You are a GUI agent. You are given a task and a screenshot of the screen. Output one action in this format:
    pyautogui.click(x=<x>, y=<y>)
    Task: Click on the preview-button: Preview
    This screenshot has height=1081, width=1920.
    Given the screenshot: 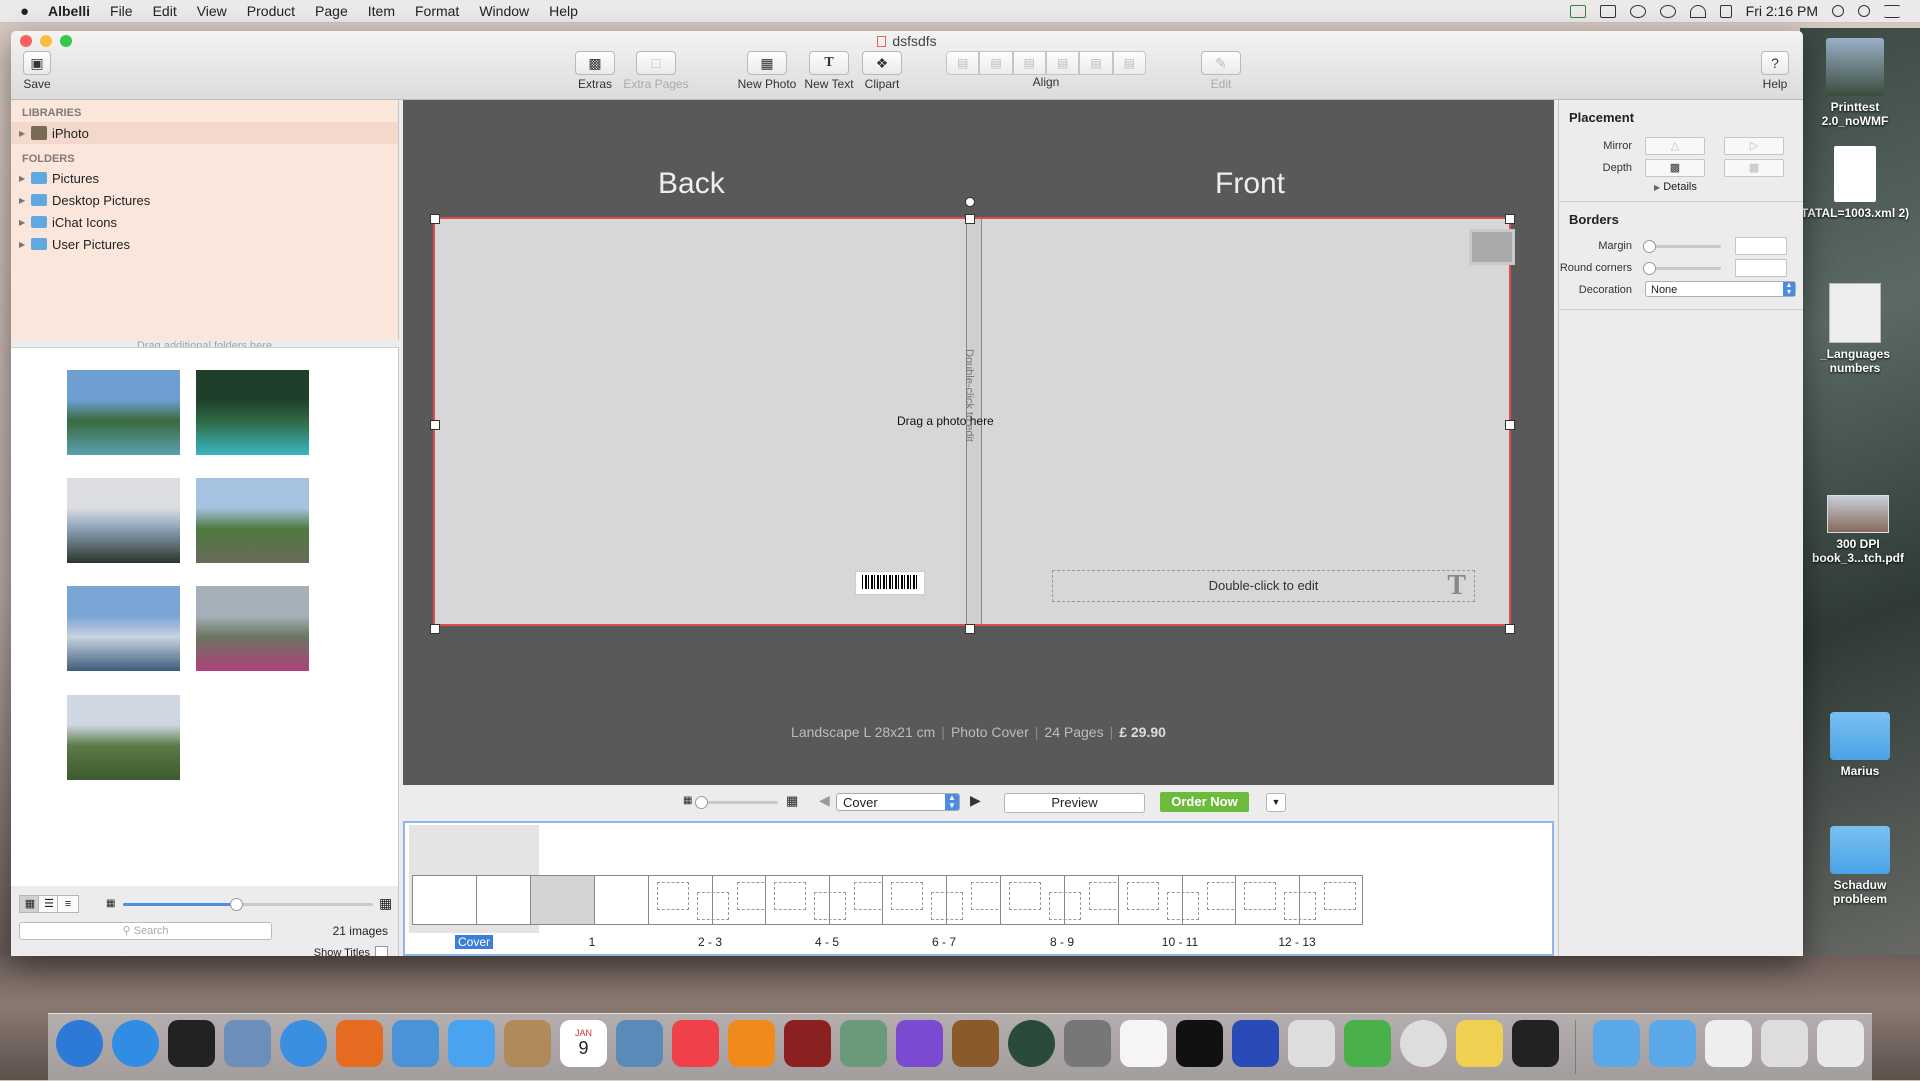 What is the action you would take?
    pyautogui.click(x=1074, y=803)
    